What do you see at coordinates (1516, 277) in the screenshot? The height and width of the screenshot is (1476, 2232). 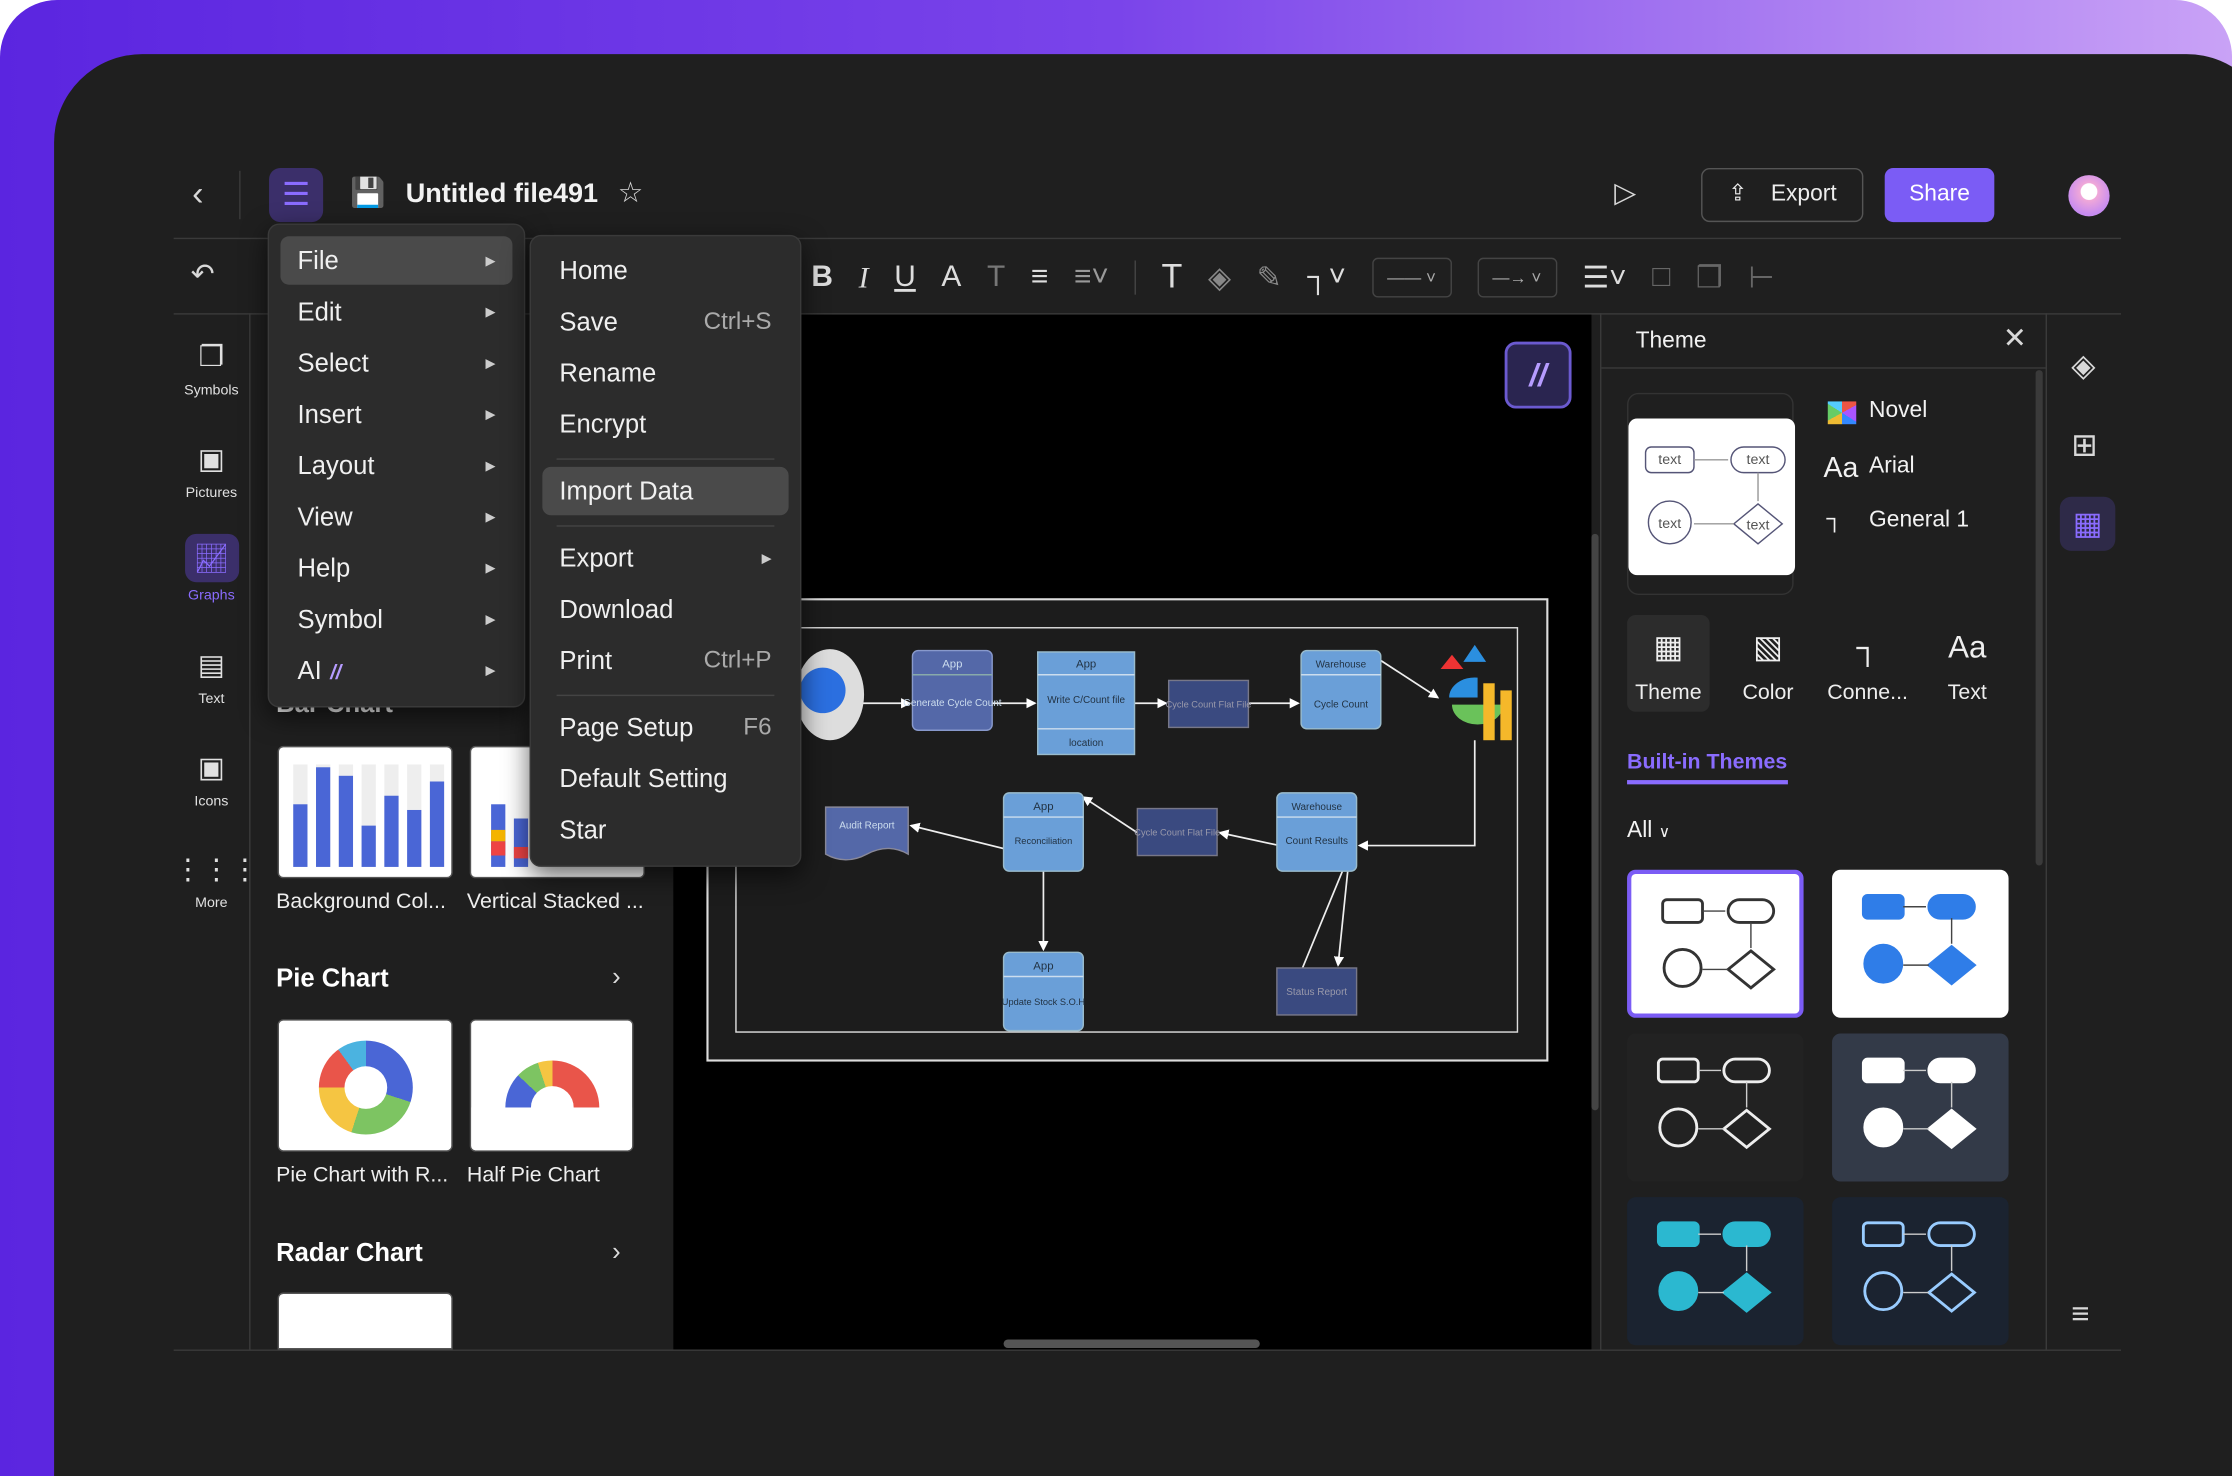 I see `arrow-style-dropdown: —→ ˅` at bounding box center [1516, 277].